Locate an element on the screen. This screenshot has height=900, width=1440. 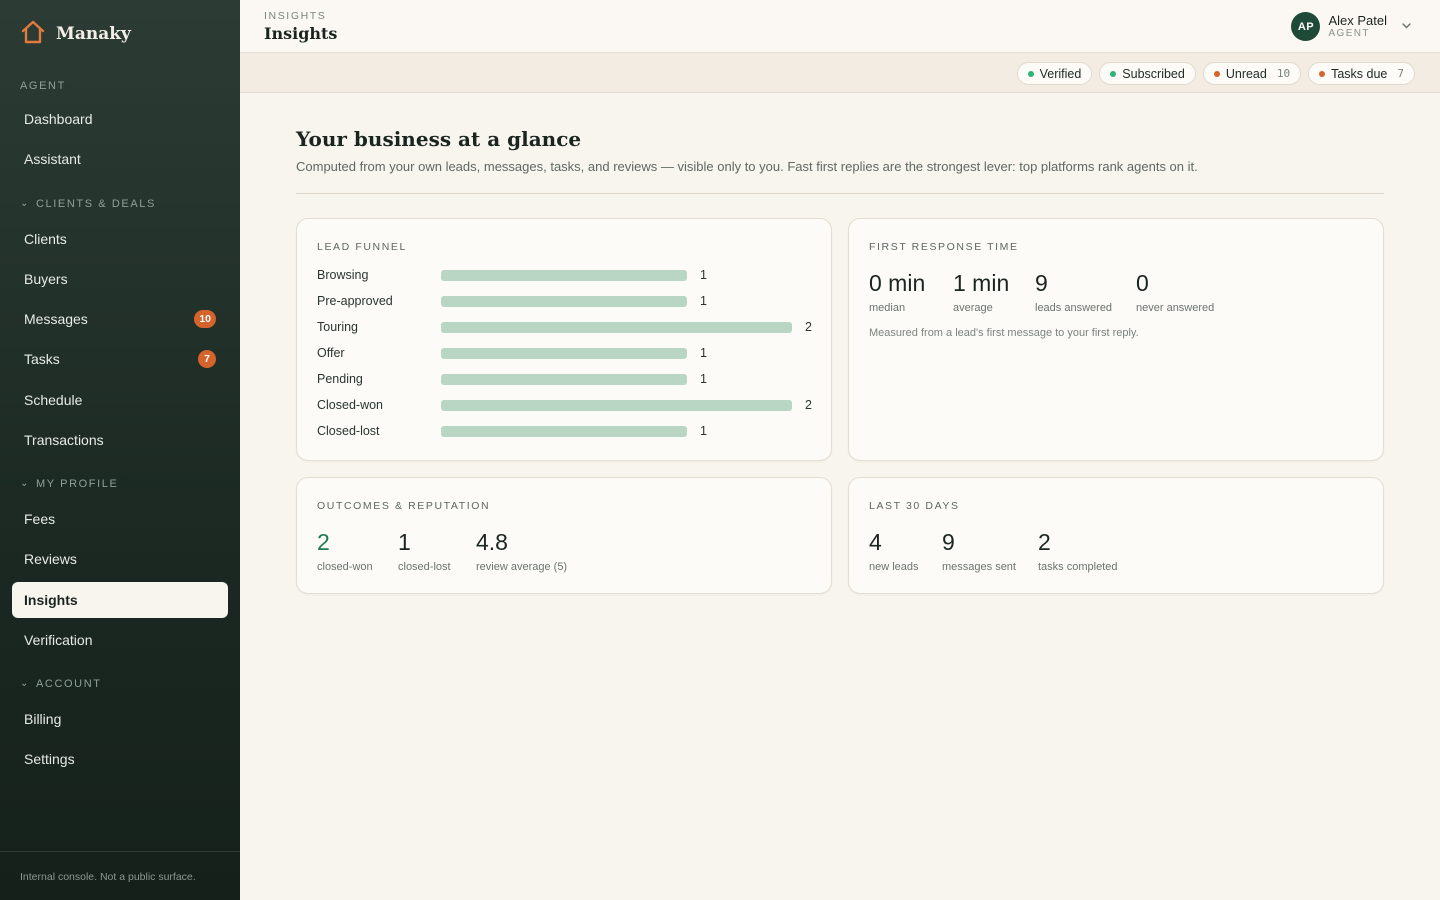
sidebar-item-assistant: Assistant is located at coordinates (120, 159).